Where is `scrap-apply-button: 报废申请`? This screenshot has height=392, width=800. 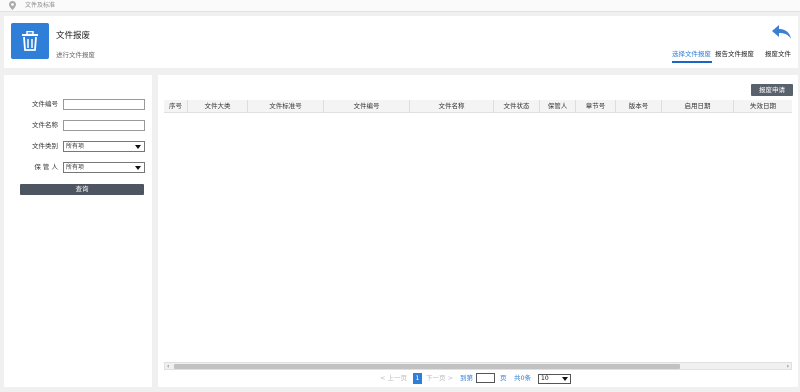
scrap-apply-button: 报废申请 is located at coordinates (772, 90).